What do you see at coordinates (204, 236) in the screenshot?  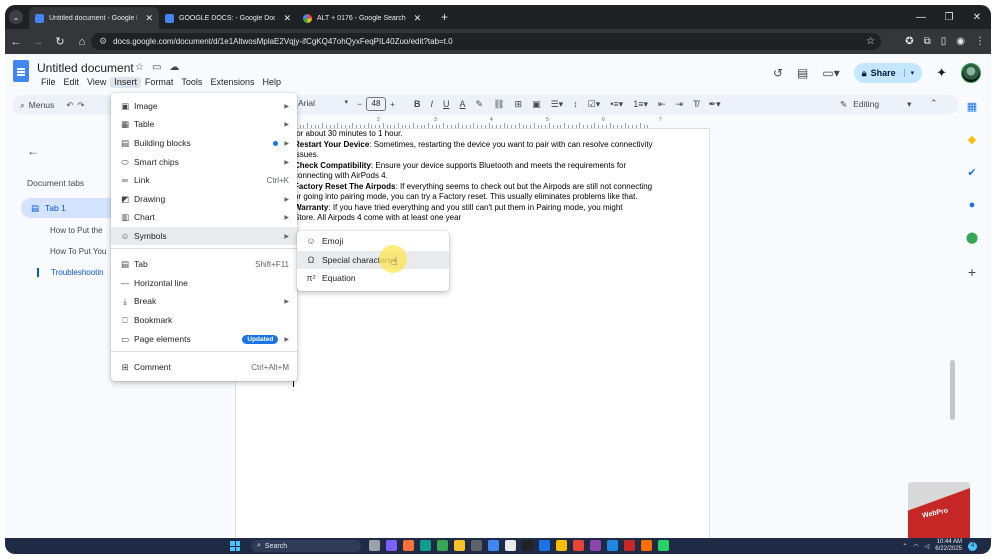 I see `menu-item-symbols: ☺ Symbols ▶` at bounding box center [204, 236].